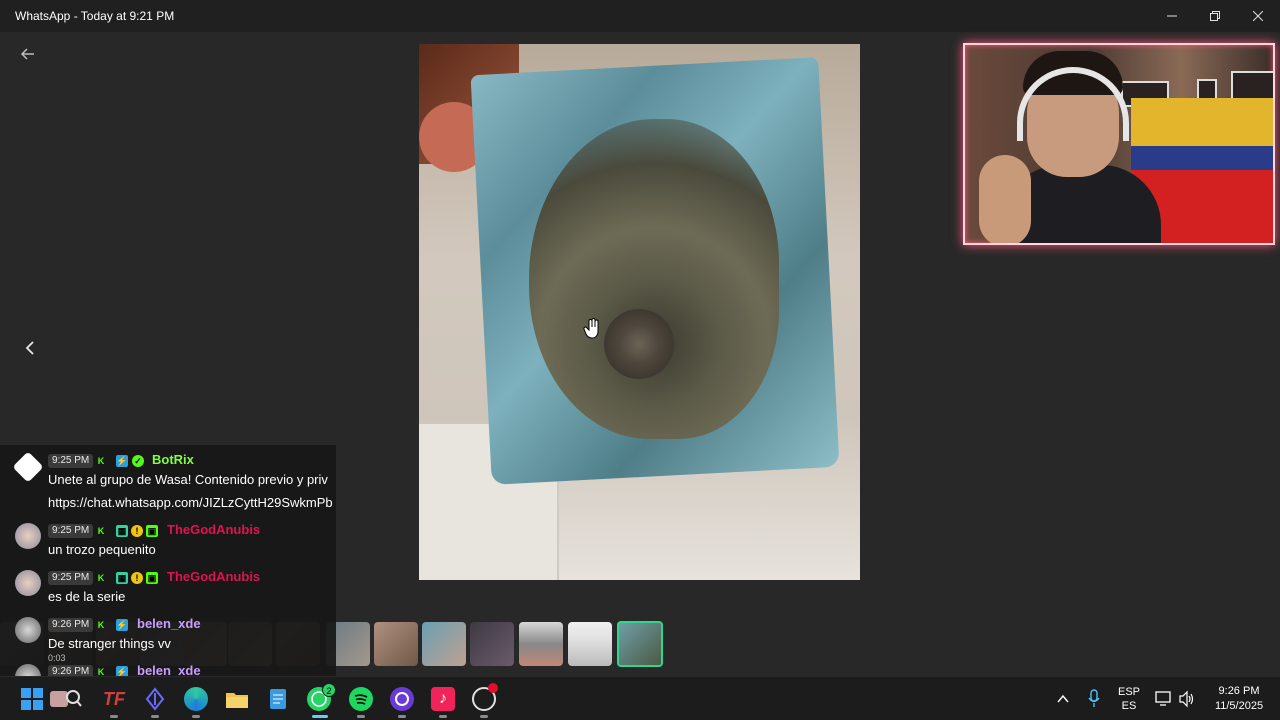  I want to click on input-language: ESP, so click(1129, 692).